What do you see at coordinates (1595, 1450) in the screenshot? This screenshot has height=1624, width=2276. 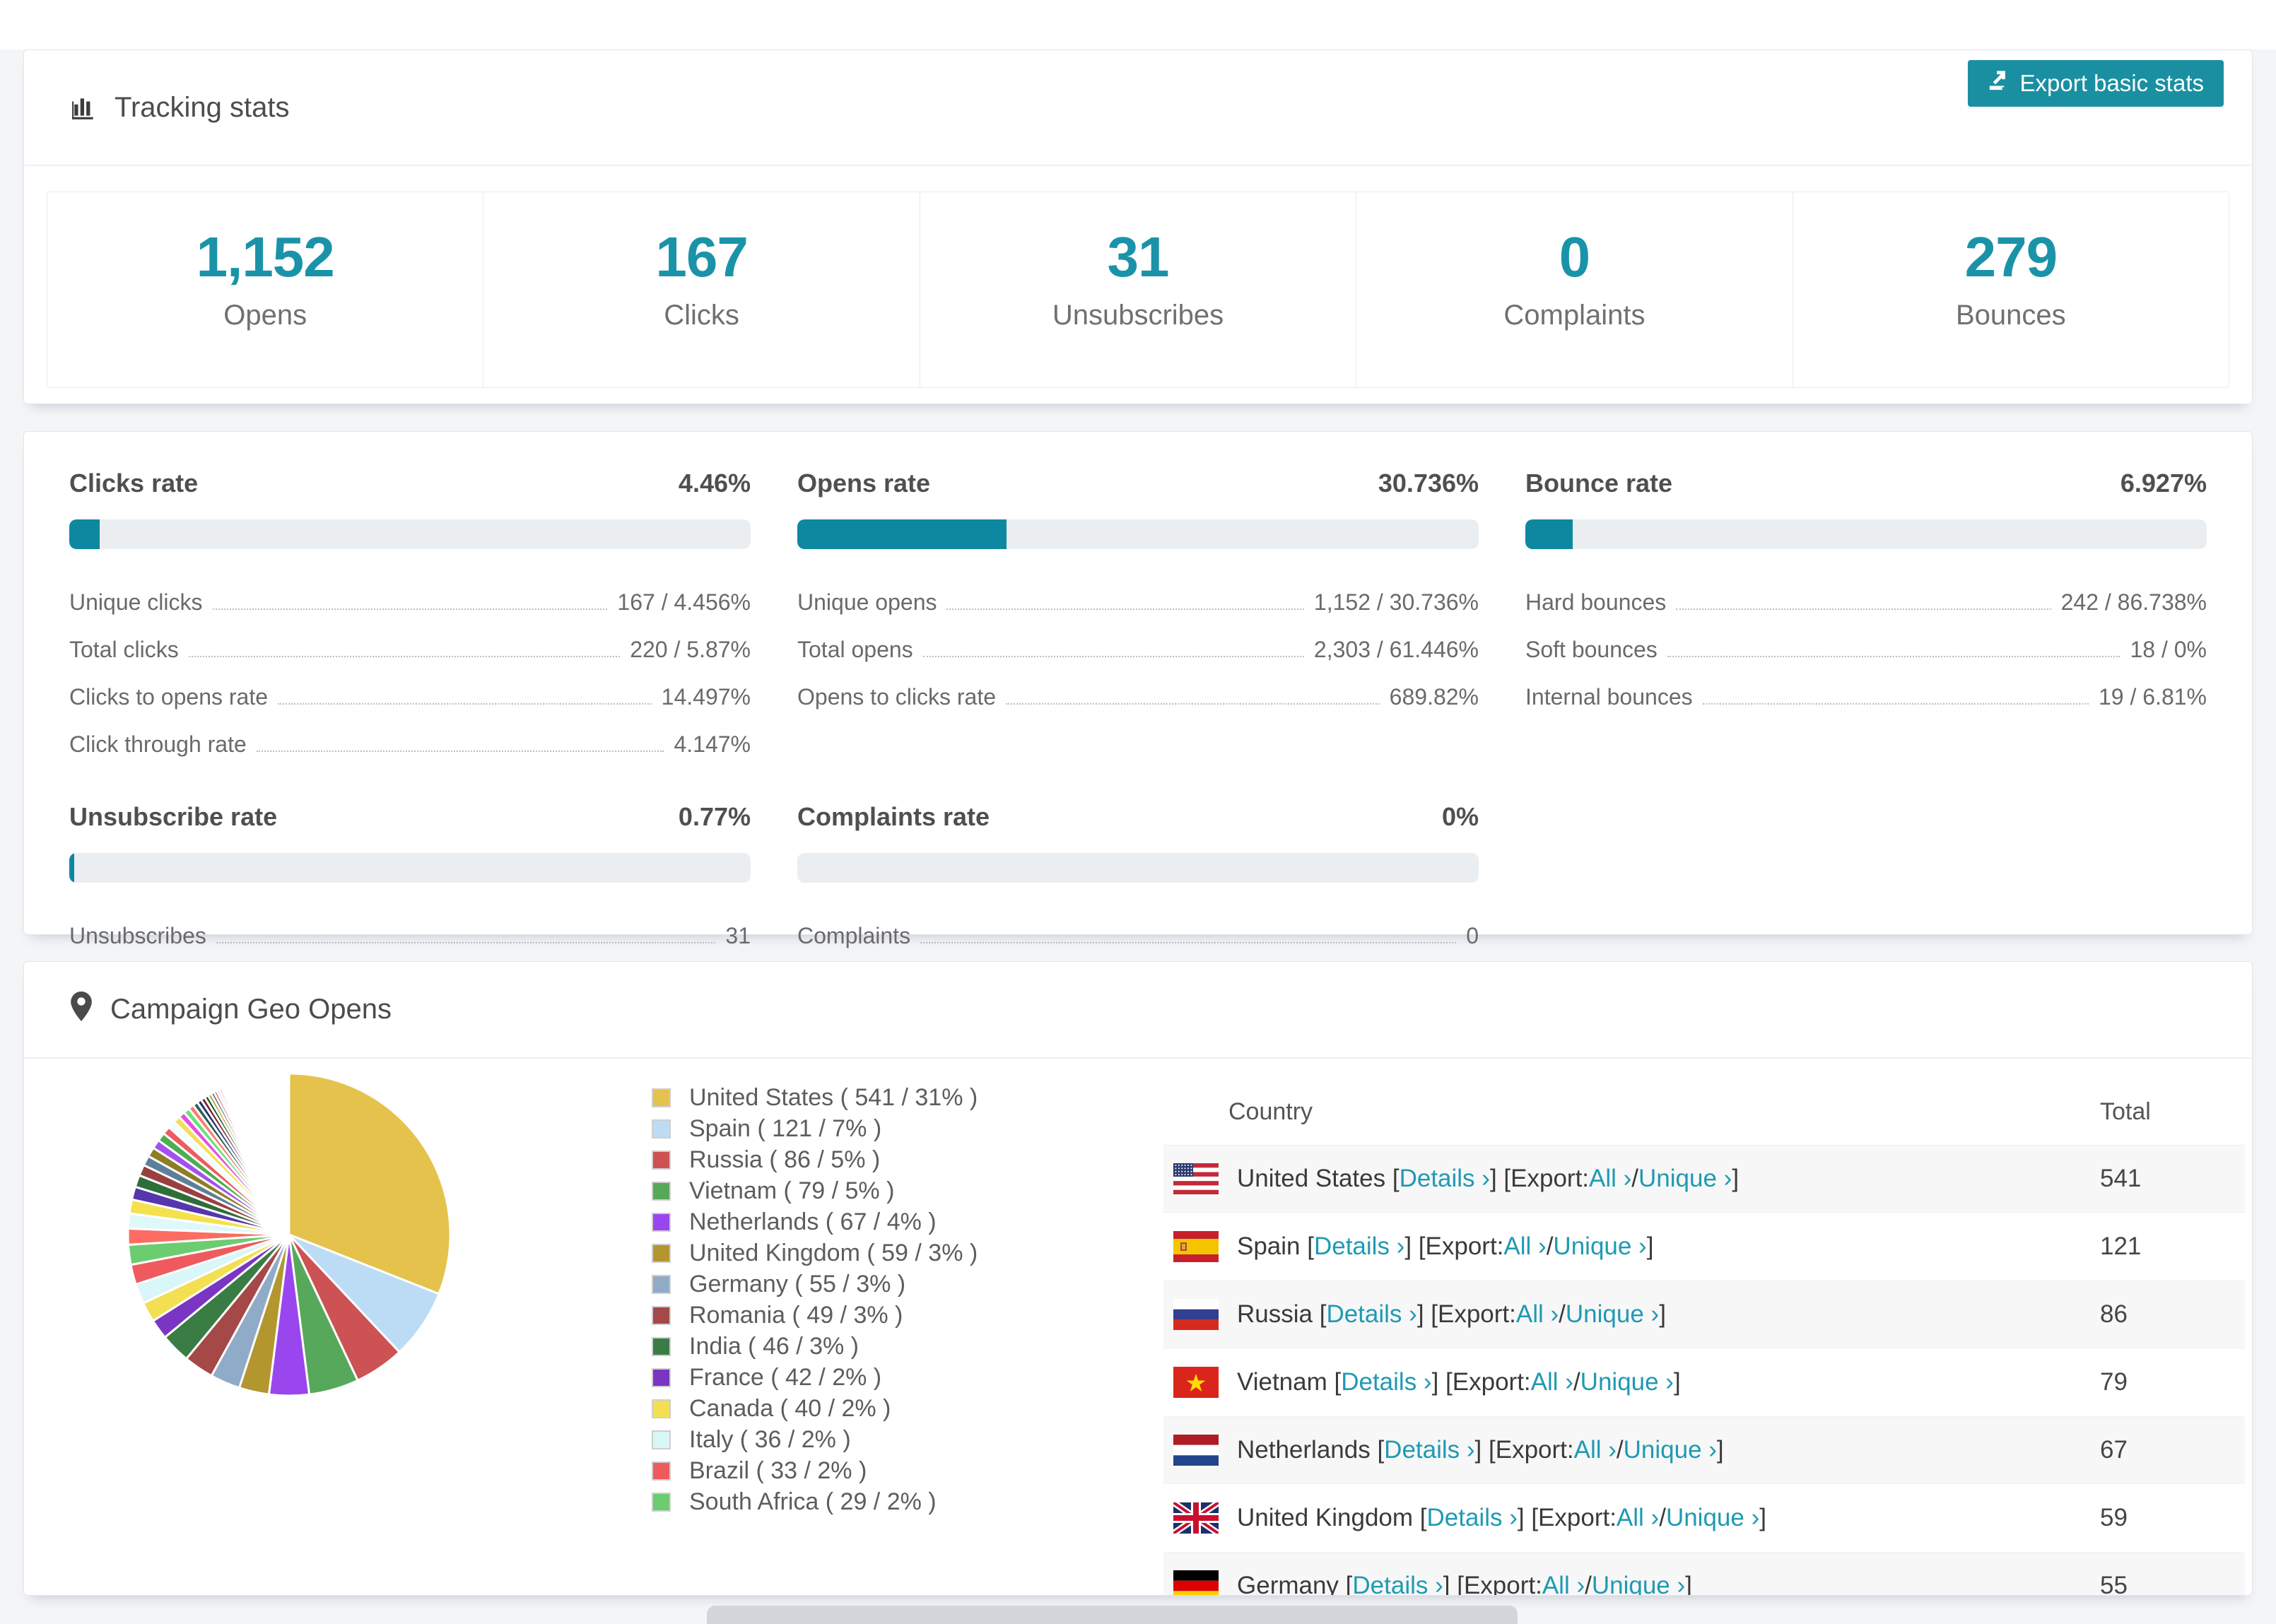 I see `export-all-link-netherlands: All ›` at bounding box center [1595, 1450].